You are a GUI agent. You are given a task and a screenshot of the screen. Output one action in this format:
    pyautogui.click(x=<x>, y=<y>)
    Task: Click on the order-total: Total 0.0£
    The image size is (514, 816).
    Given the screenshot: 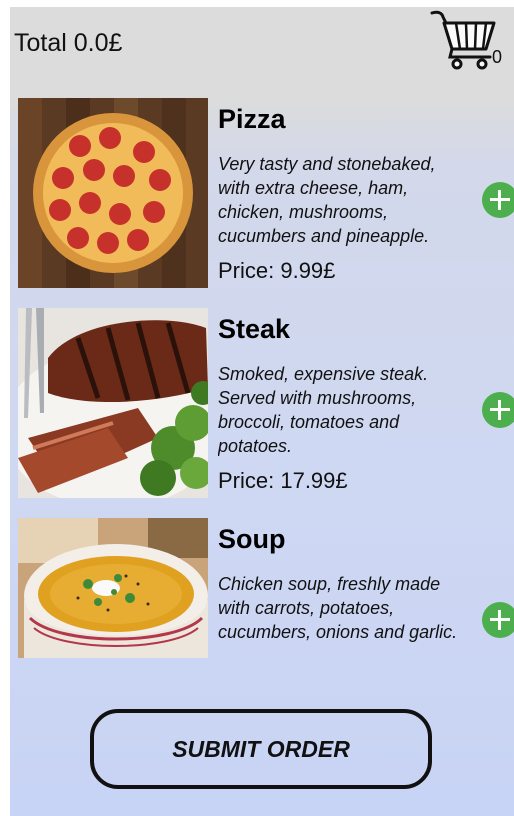 What is the action you would take?
    pyautogui.click(x=68, y=43)
    